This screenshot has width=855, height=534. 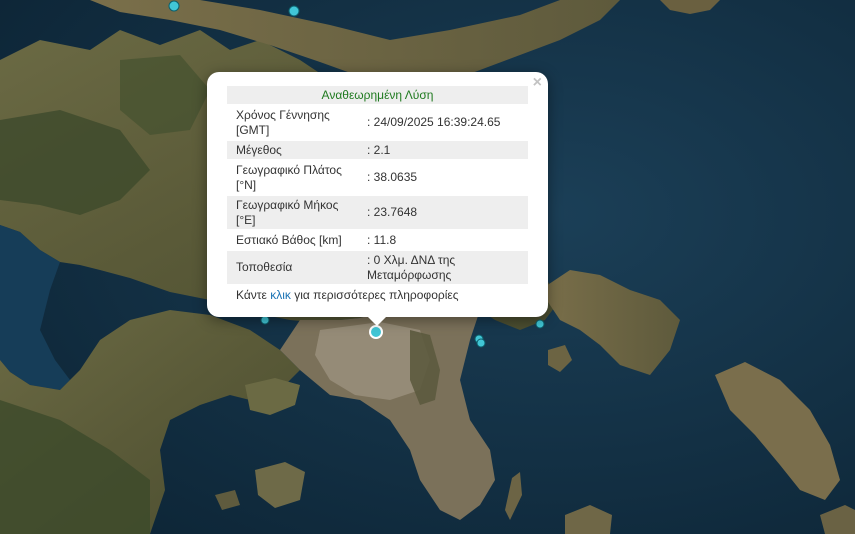 I want to click on popup-tip, so click(x=377, y=321).